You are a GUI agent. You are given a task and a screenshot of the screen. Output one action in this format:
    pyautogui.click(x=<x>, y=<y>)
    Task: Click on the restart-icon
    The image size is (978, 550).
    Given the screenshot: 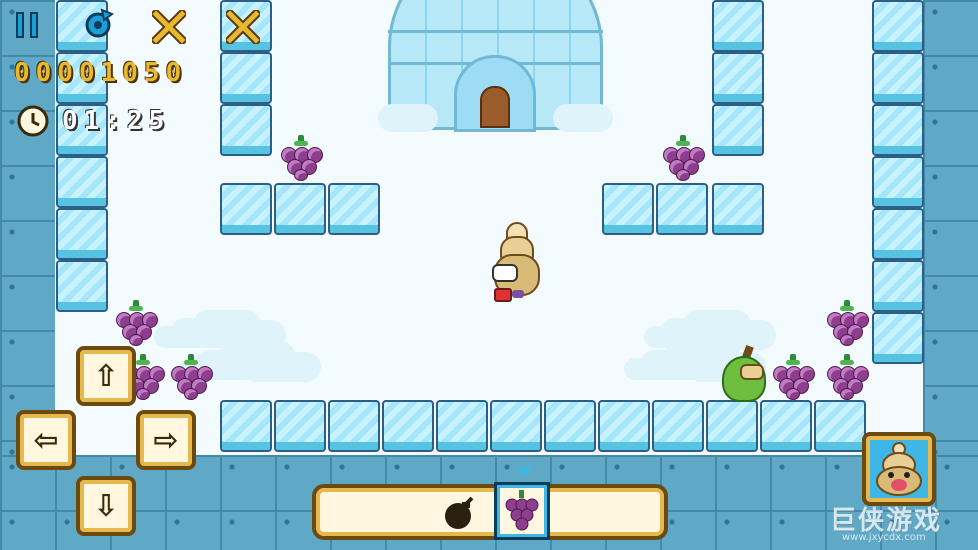 What is the action you would take?
    pyautogui.click(x=100, y=23)
    